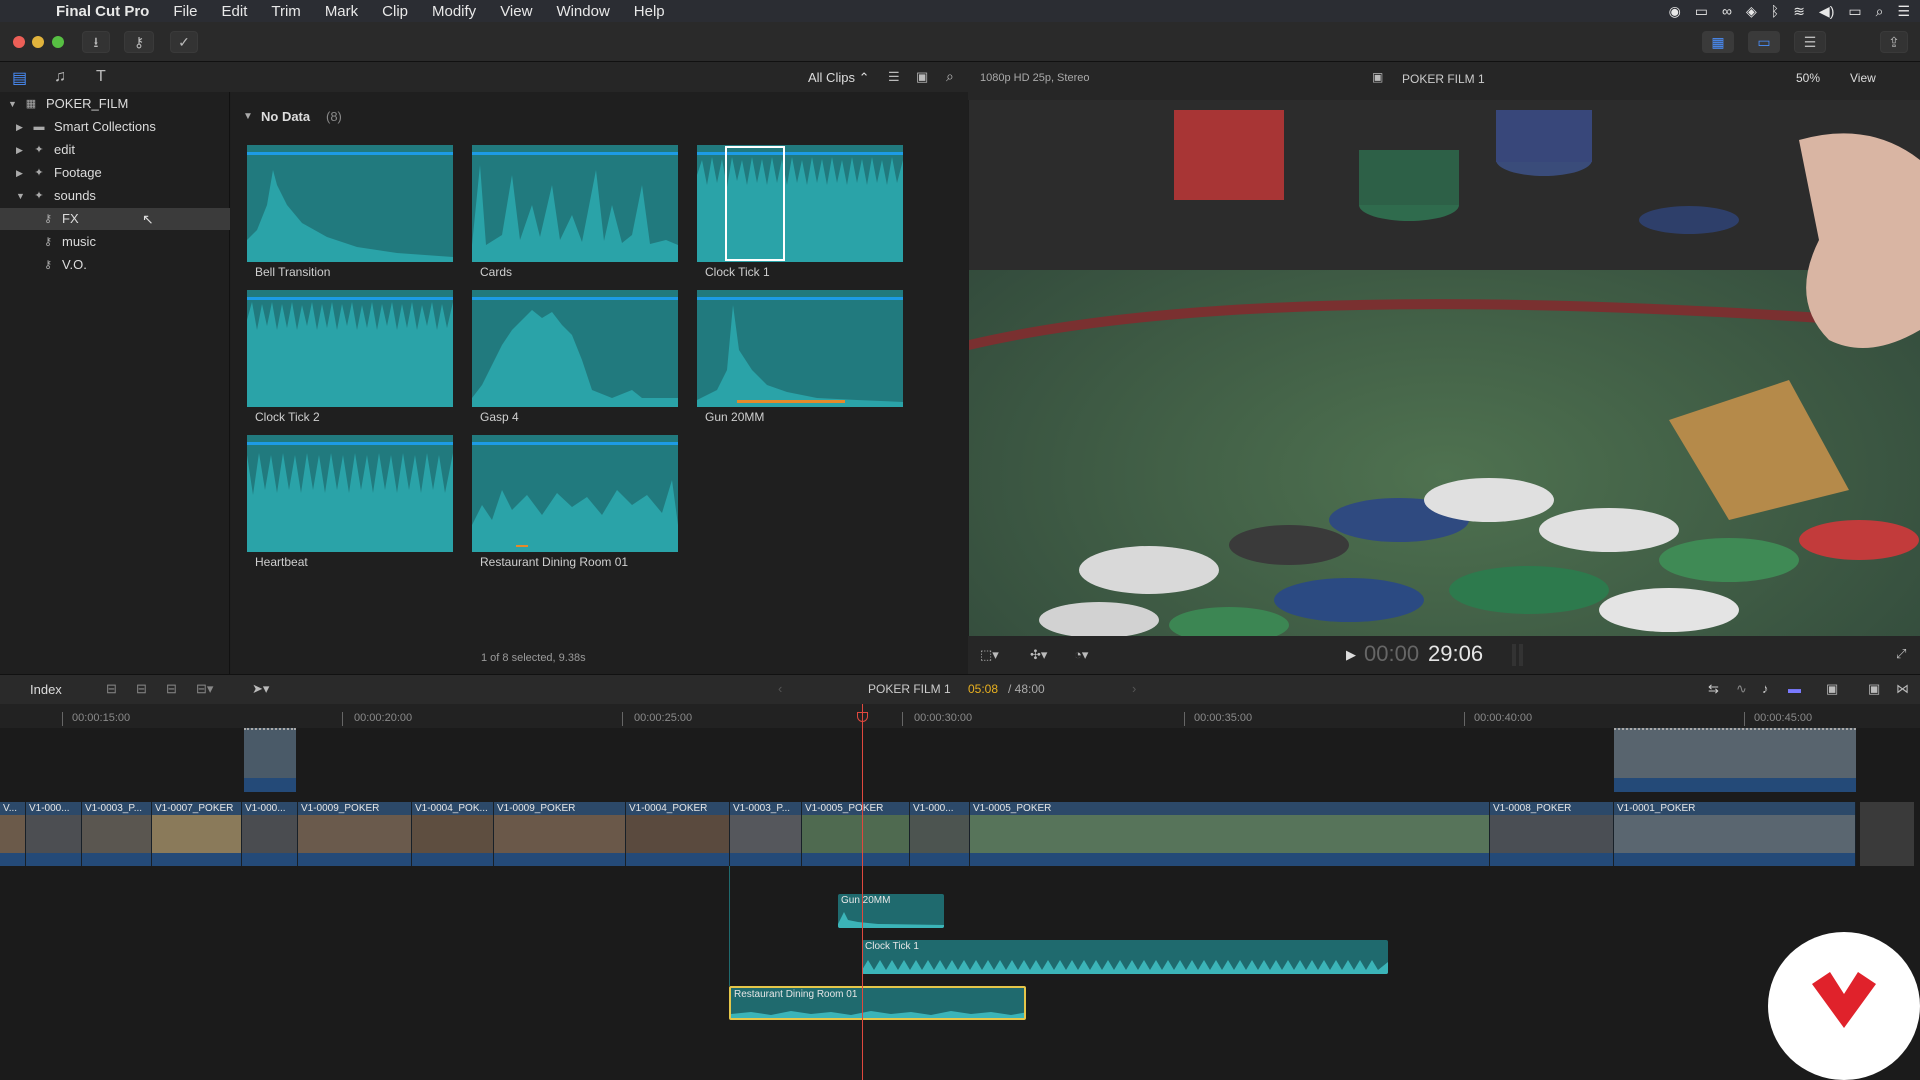  What do you see at coordinates (285, 11) in the screenshot?
I see `menu-trim: Trim` at bounding box center [285, 11].